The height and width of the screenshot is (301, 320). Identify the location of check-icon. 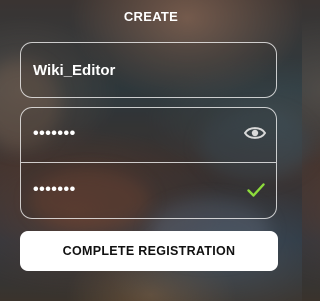
(256, 190).